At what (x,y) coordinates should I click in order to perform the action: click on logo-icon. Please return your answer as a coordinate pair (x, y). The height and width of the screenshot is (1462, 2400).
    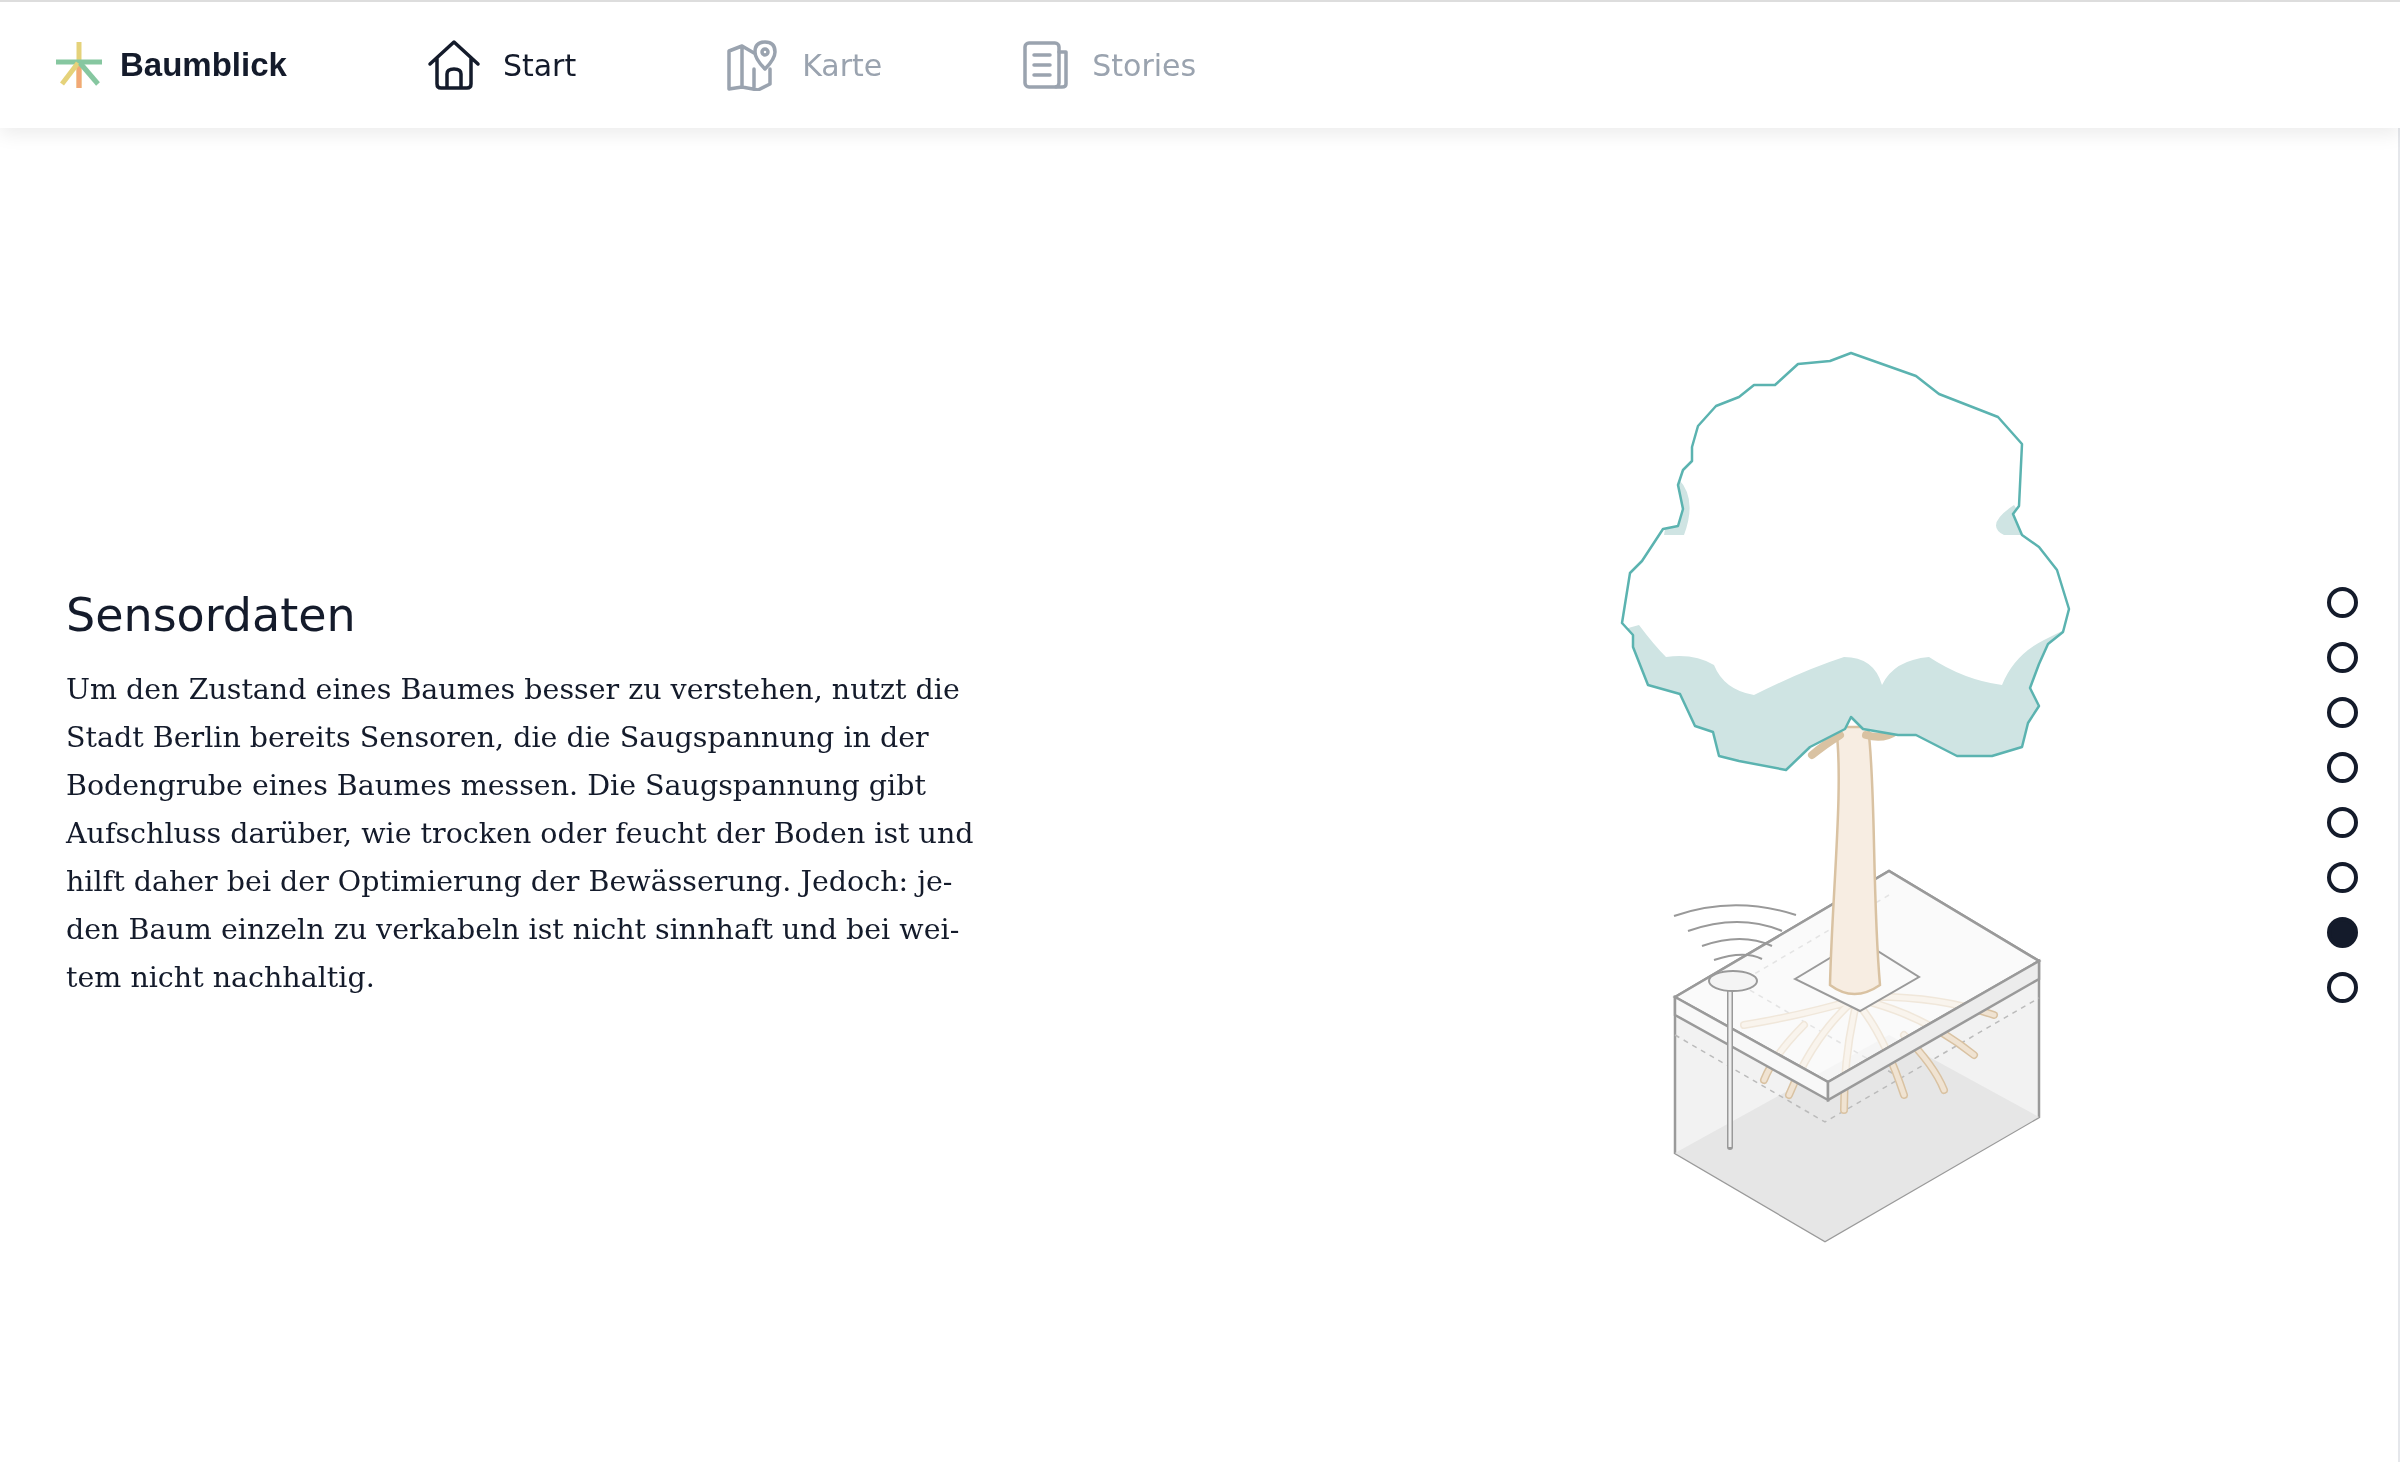
    Looking at the image, I should click on (79, 65).